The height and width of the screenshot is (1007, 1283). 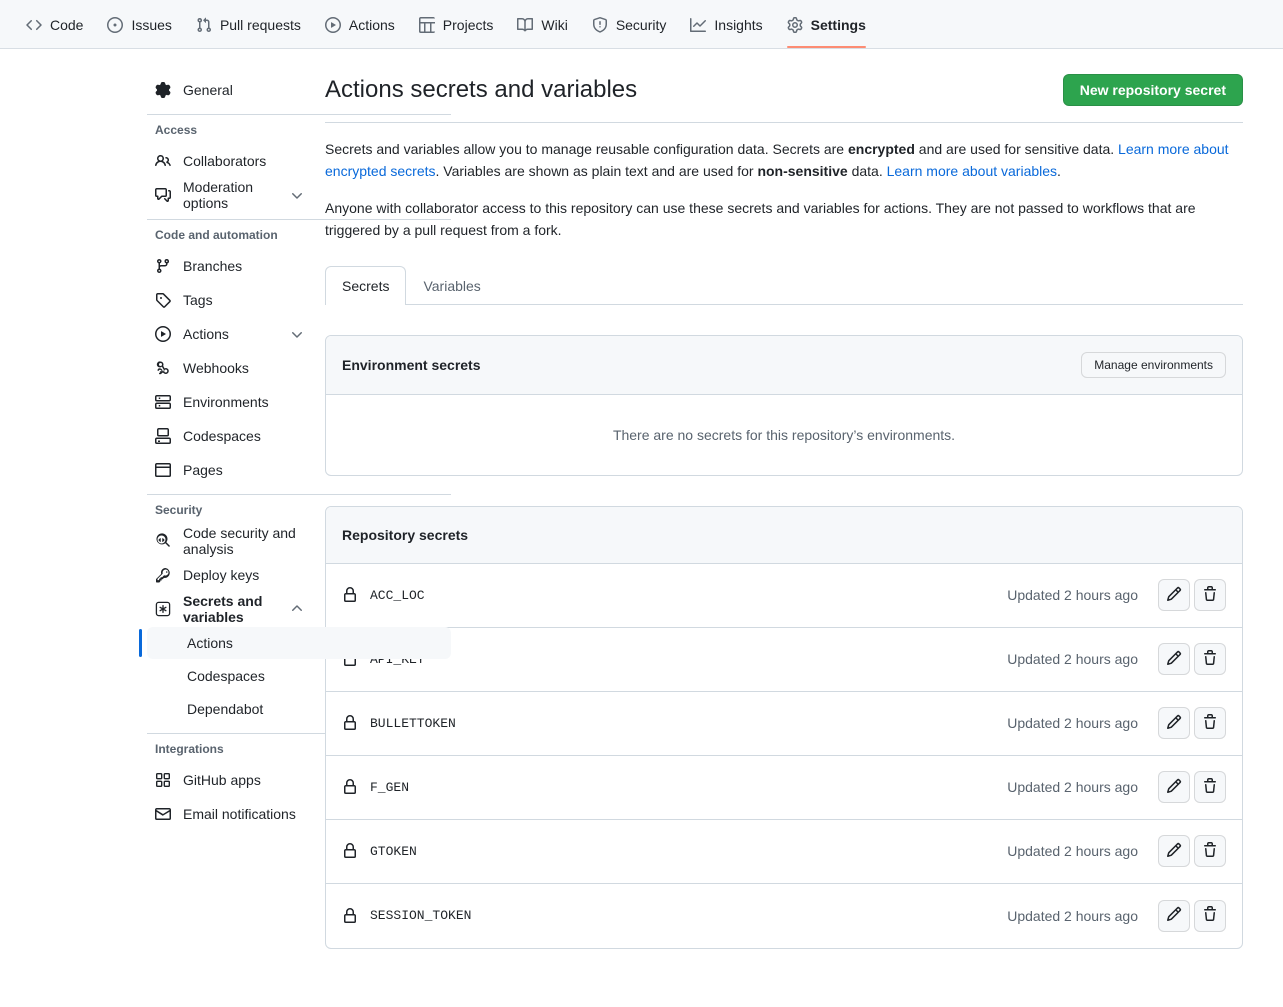 I want to click on sidebar-item-email-notifications: Email notifications, so click(x=231, y=814).